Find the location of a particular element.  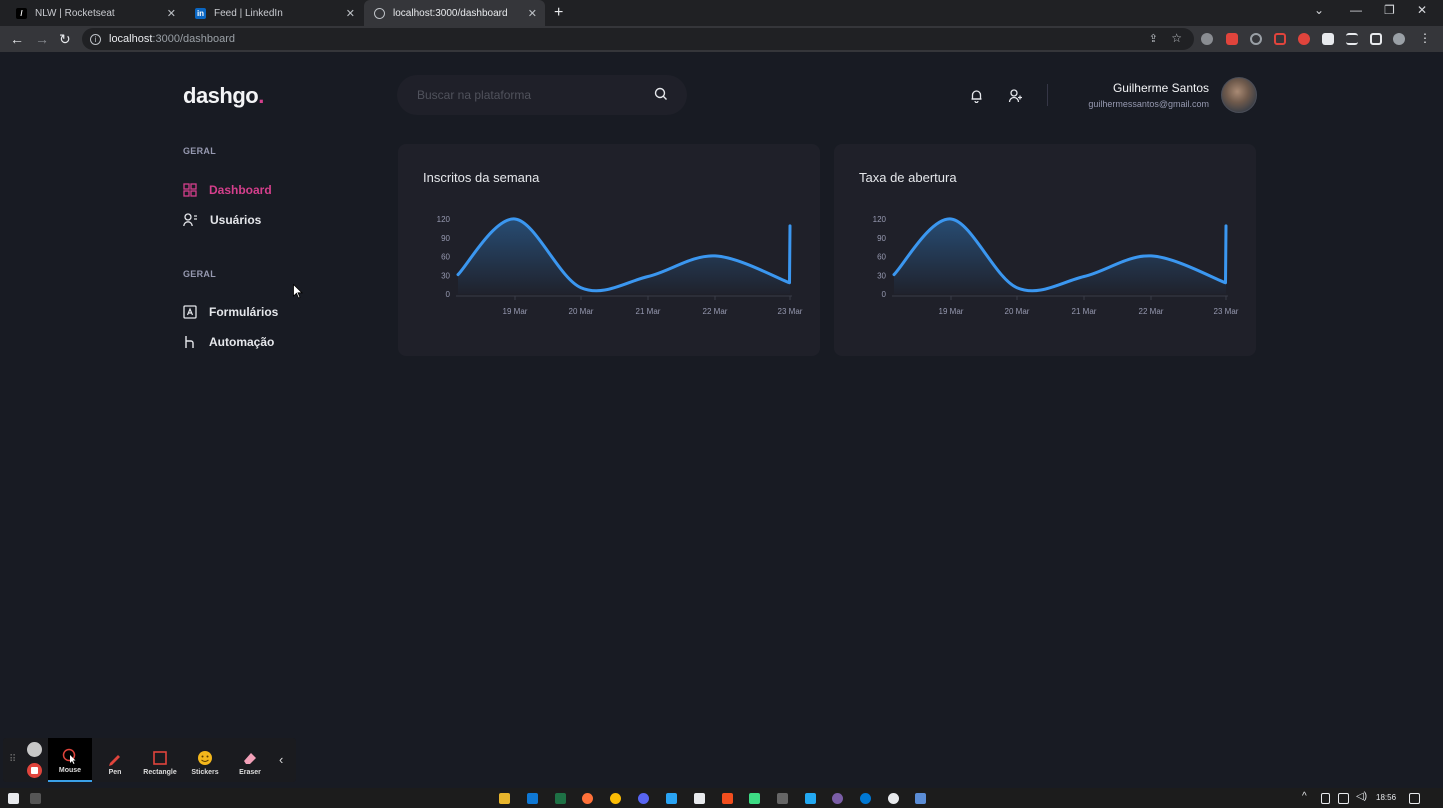

reading-list-icon is located at coordinates (1352, 39).